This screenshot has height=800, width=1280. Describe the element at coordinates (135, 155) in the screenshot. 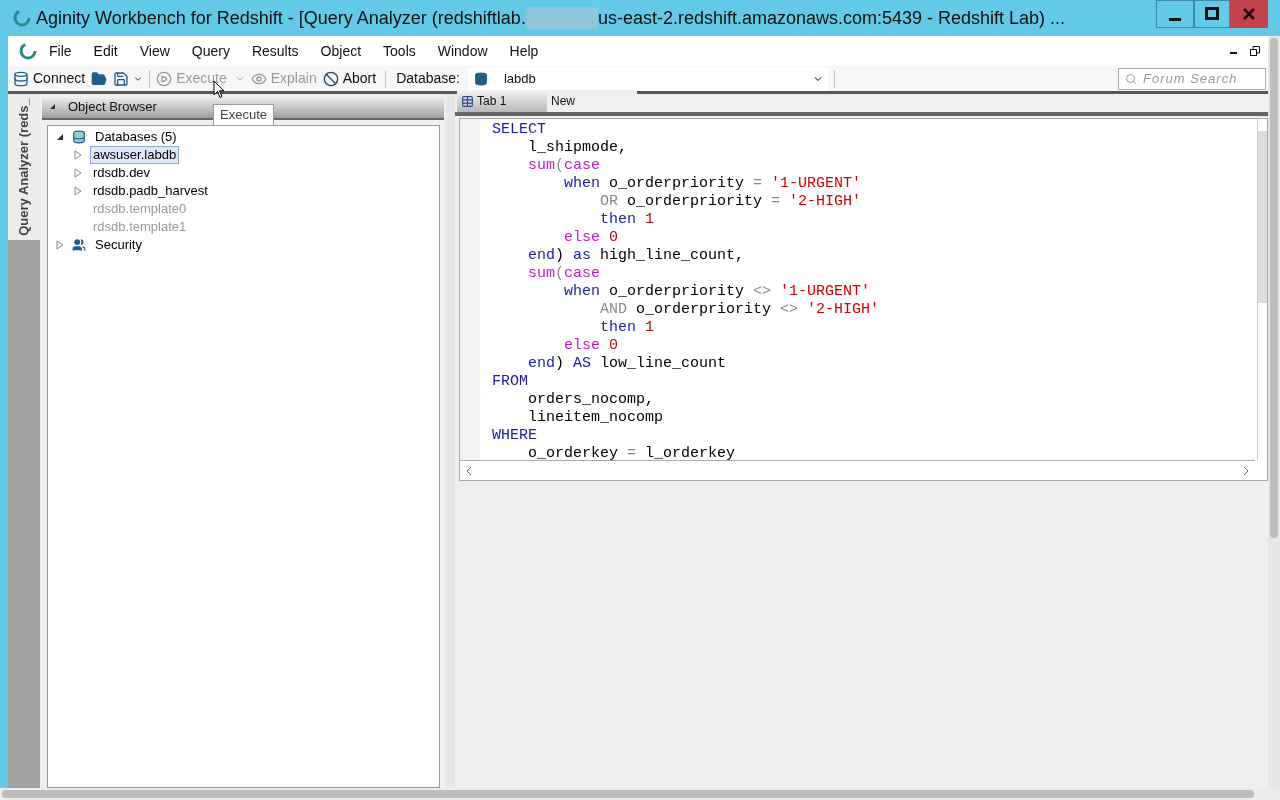

I see `tree-item: awsuser.labdb` at that location.